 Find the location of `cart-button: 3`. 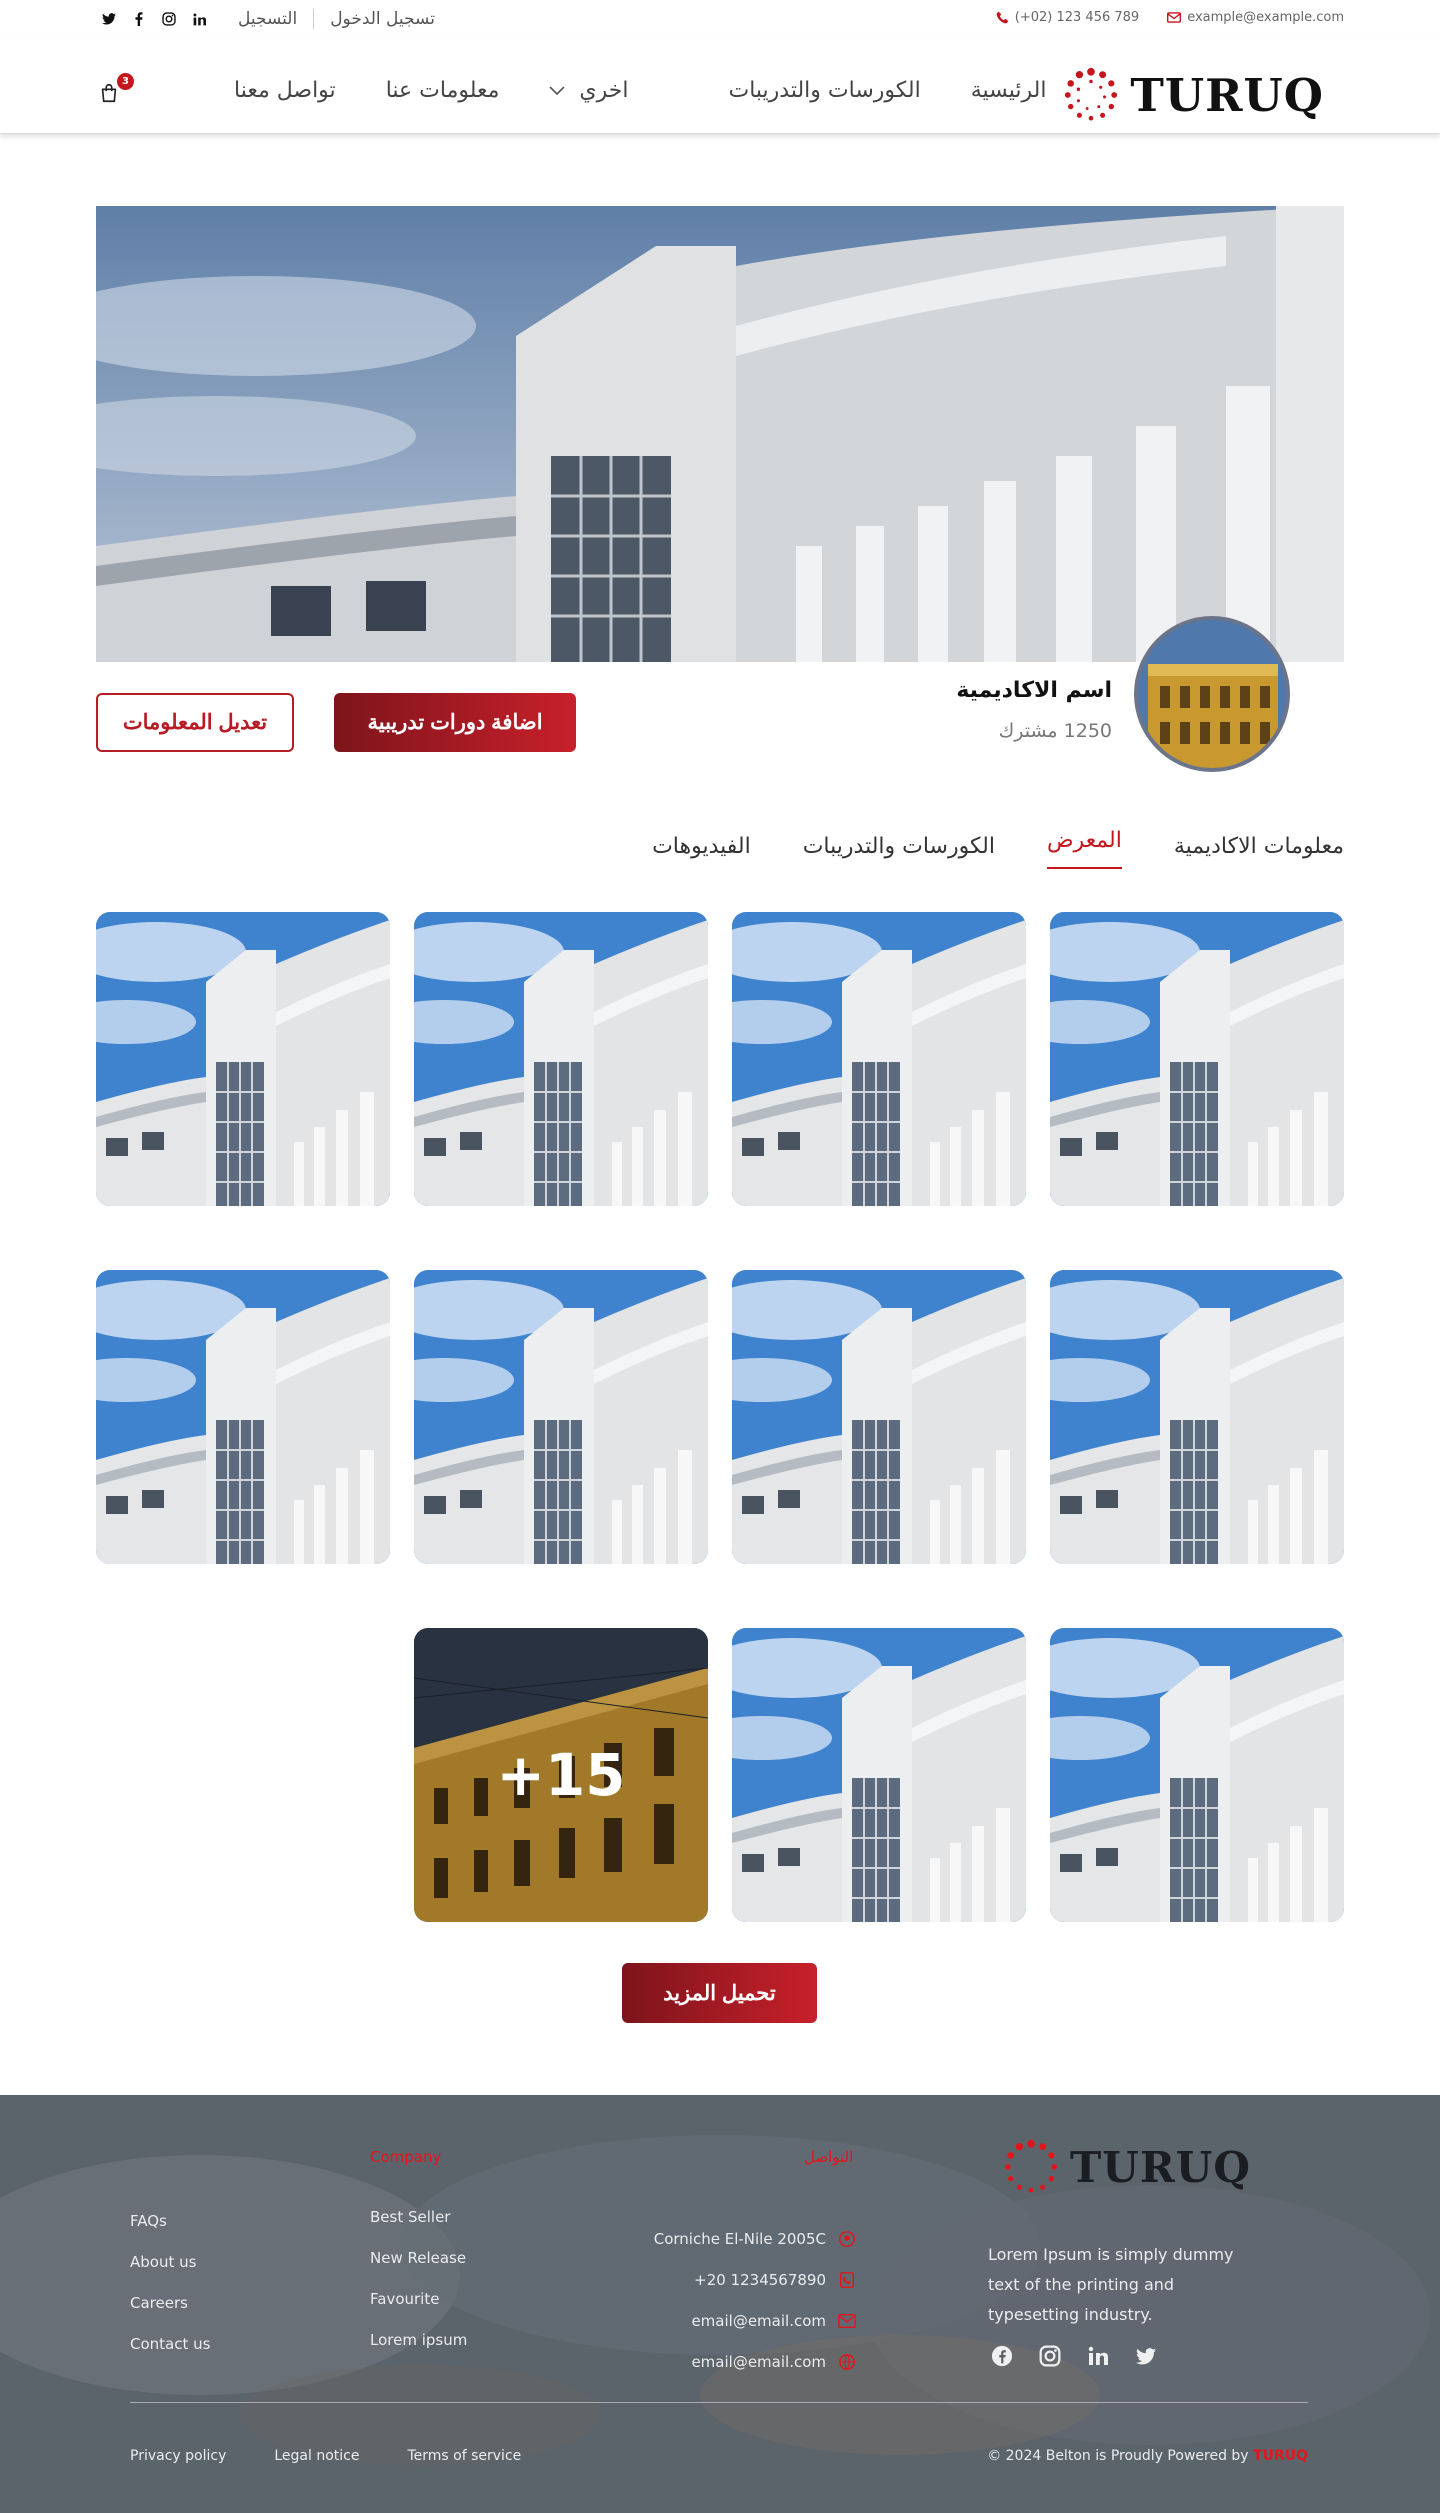

cart-button: 3 is located at coordinates (116, 89).